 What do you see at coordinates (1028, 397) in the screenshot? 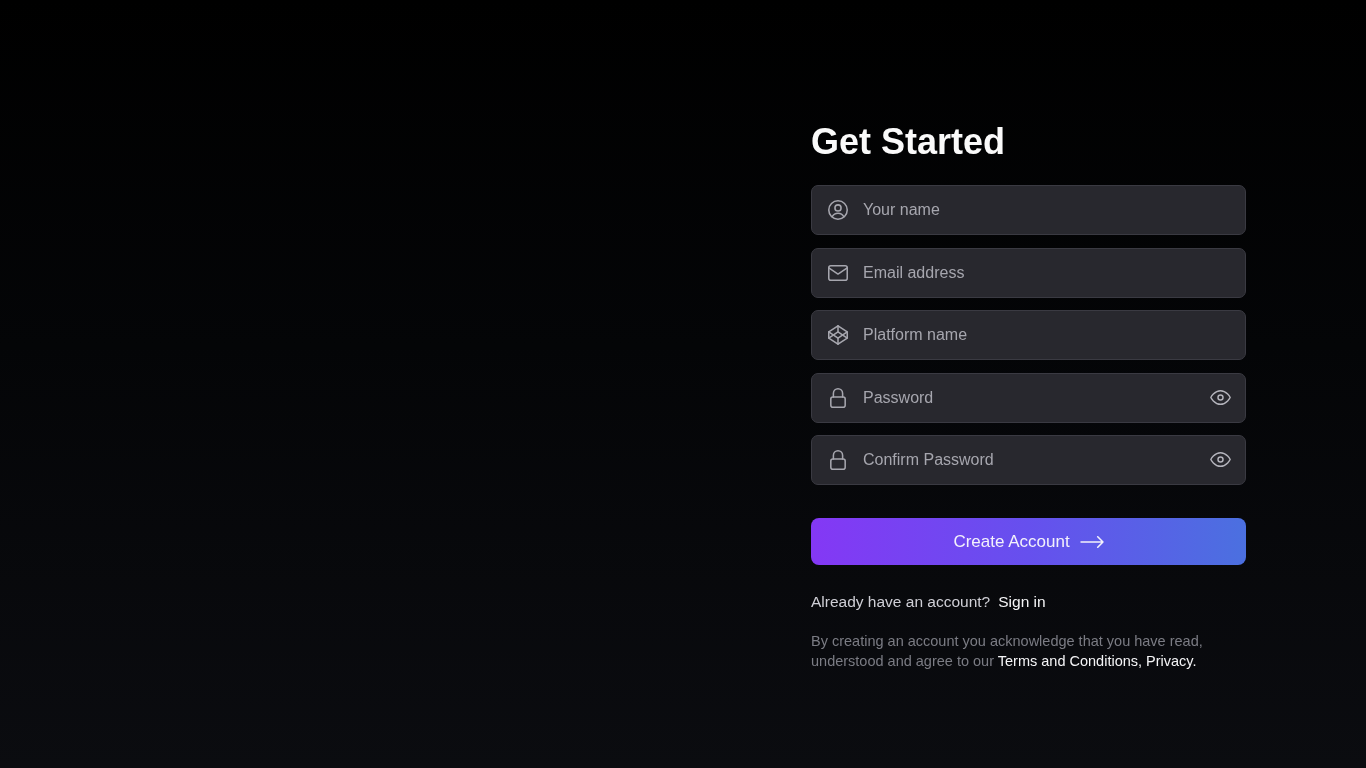
I see `password-field: Password` at bounding box center [1028, 397].